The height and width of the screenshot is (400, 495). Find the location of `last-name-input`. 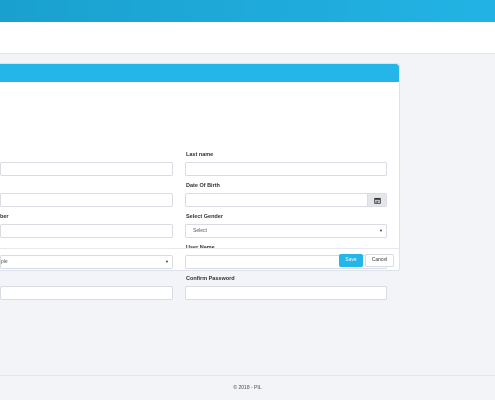

last-name-input is located at coordinates (286, 169).